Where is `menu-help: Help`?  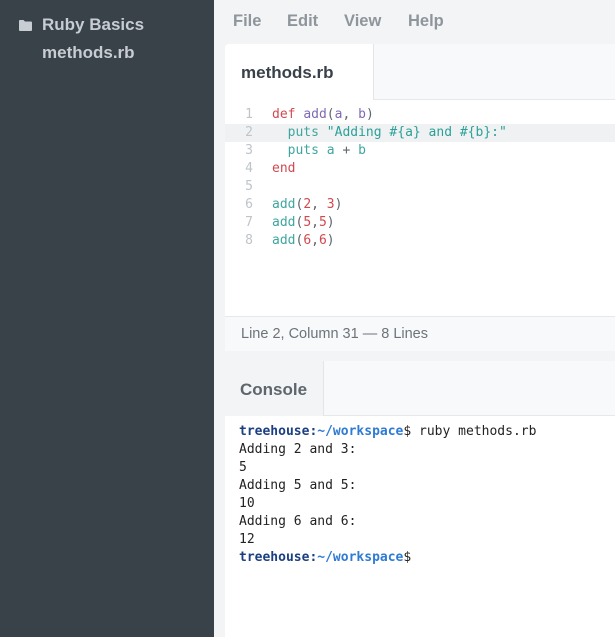 menu-help: Help is located at coordinates (426, 21).